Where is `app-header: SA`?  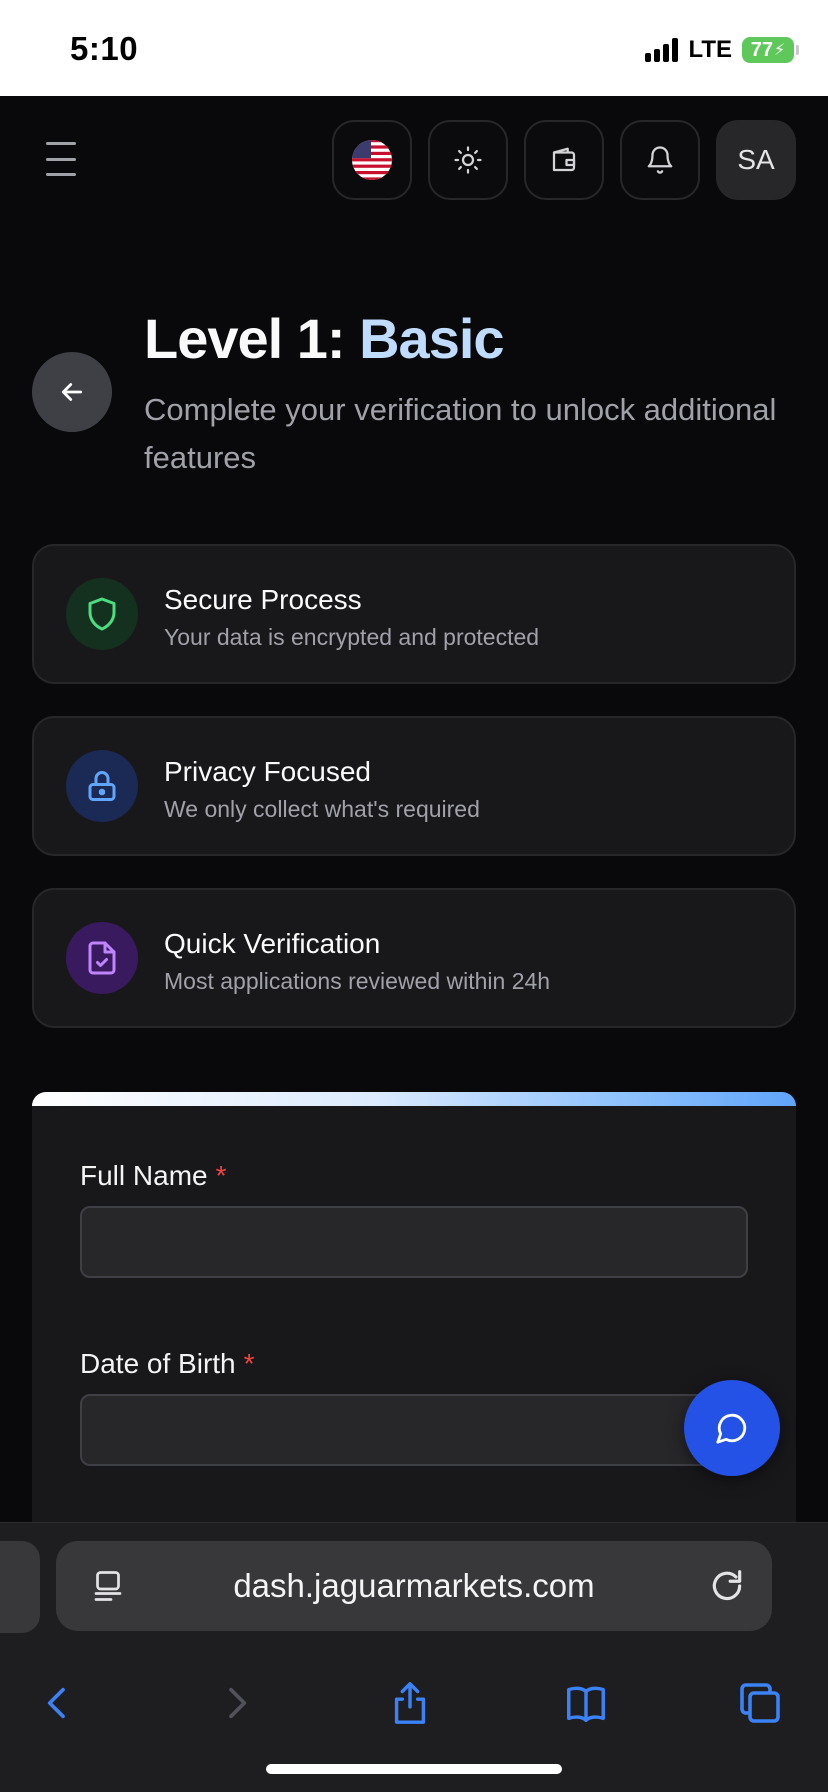
app-header: SA is located at coordinates (414, 161).